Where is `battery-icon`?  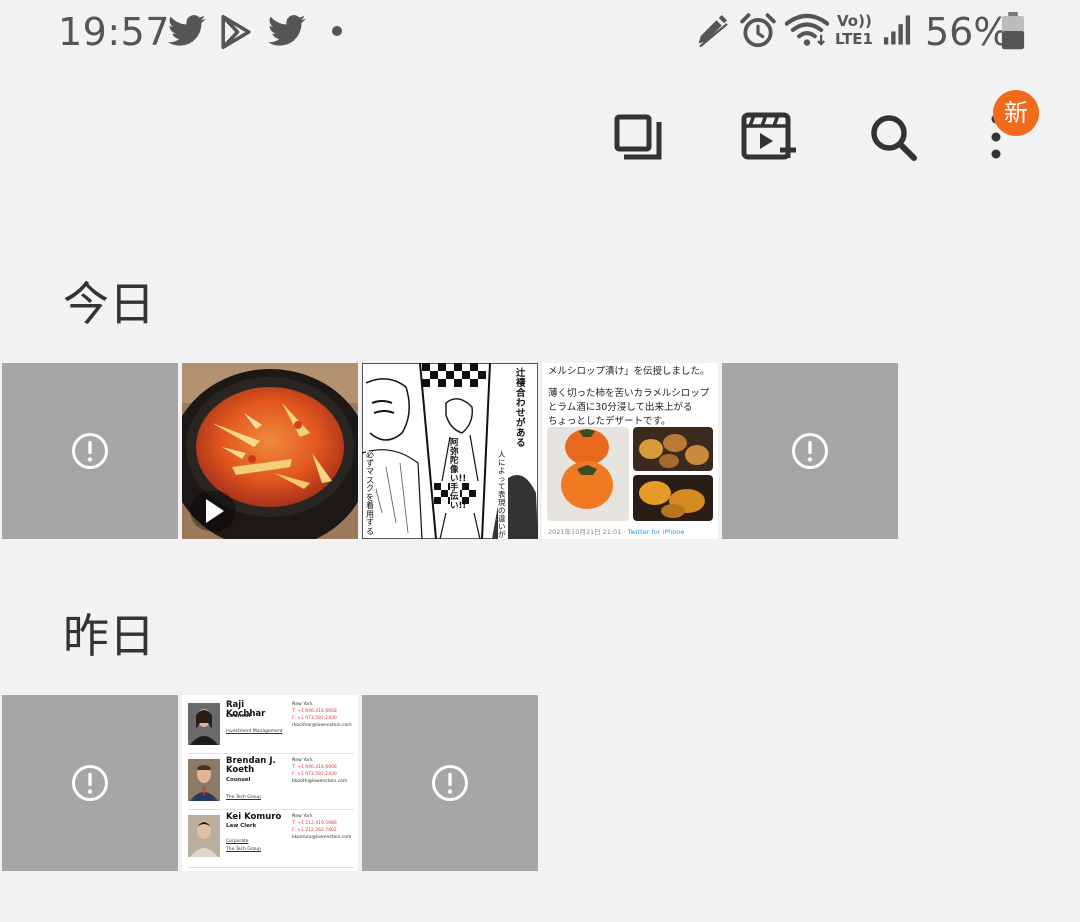 battery-icon is located at coordinates (1013, 31).